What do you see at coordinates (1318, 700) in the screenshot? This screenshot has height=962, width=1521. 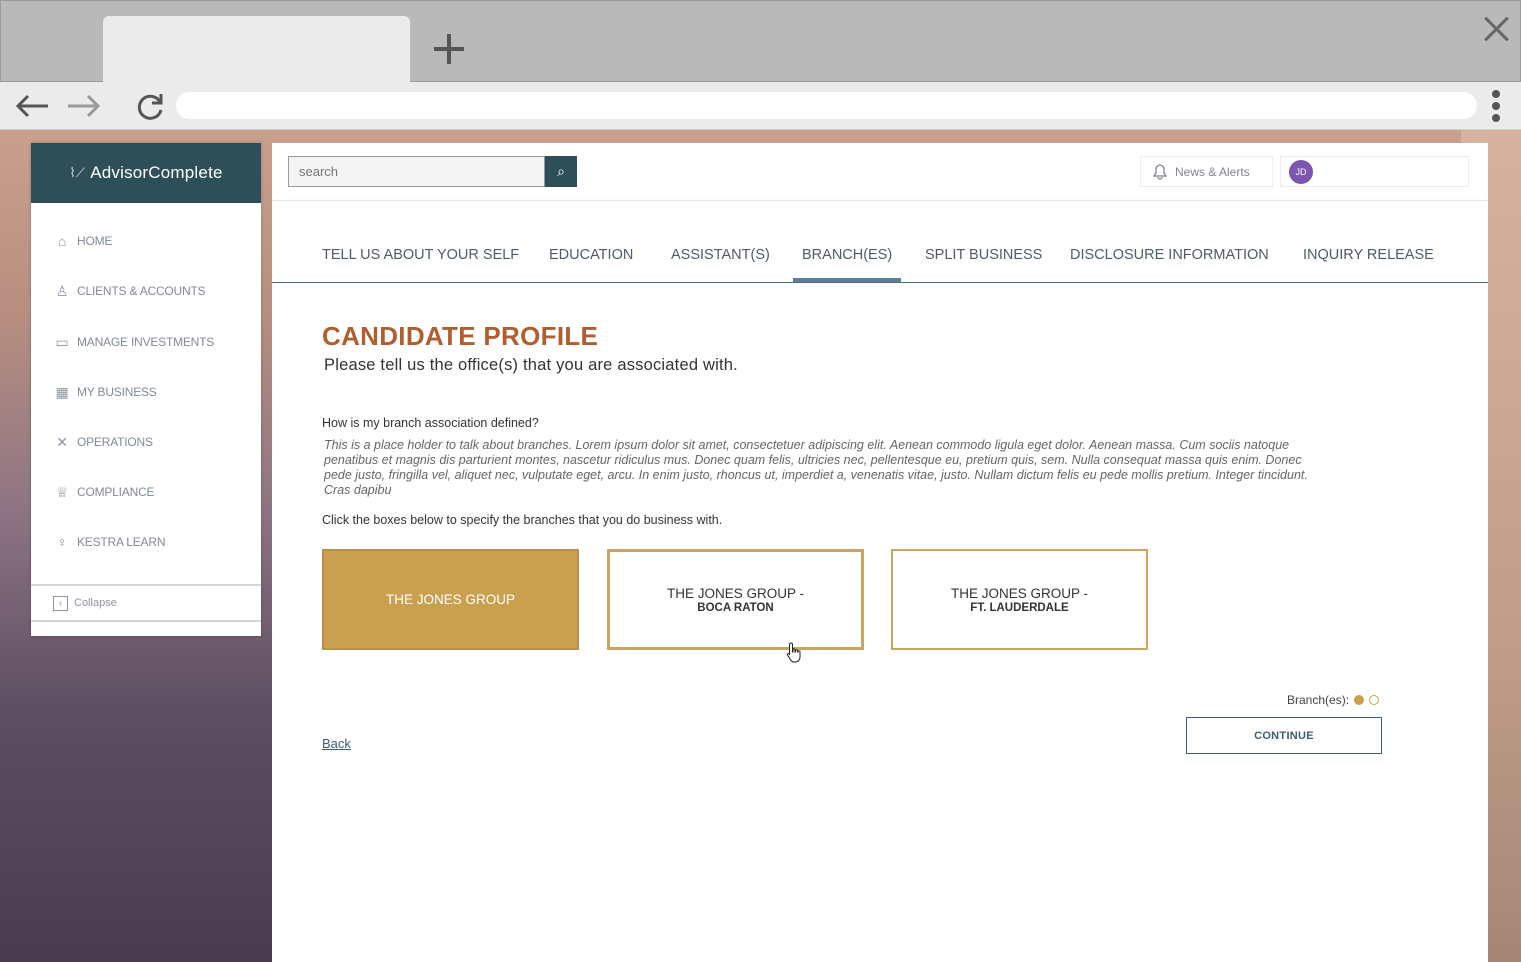 I see `branch-count-label: Branch(es):` at bounding box center [1318, 700].